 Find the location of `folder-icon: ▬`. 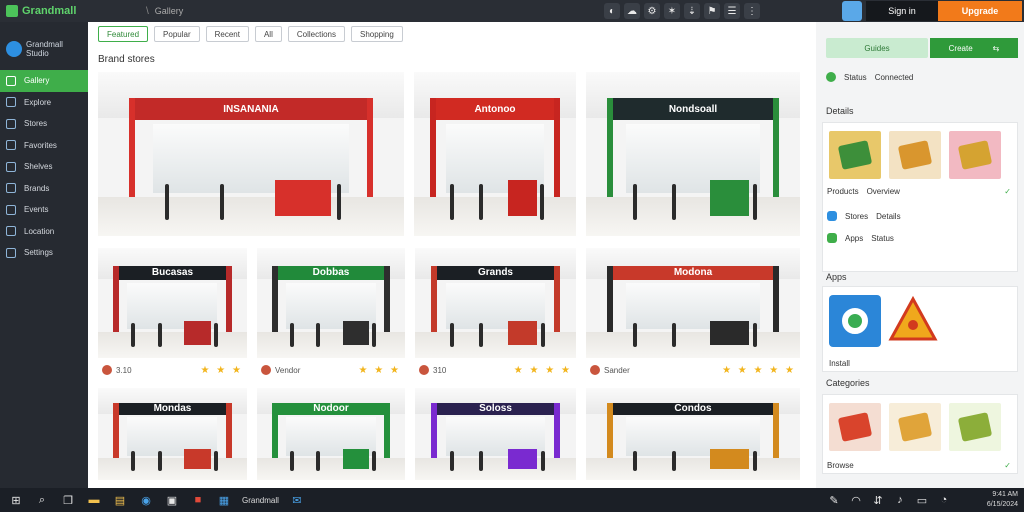

folder-icon: ▬ is located at coordinates (94, 500).